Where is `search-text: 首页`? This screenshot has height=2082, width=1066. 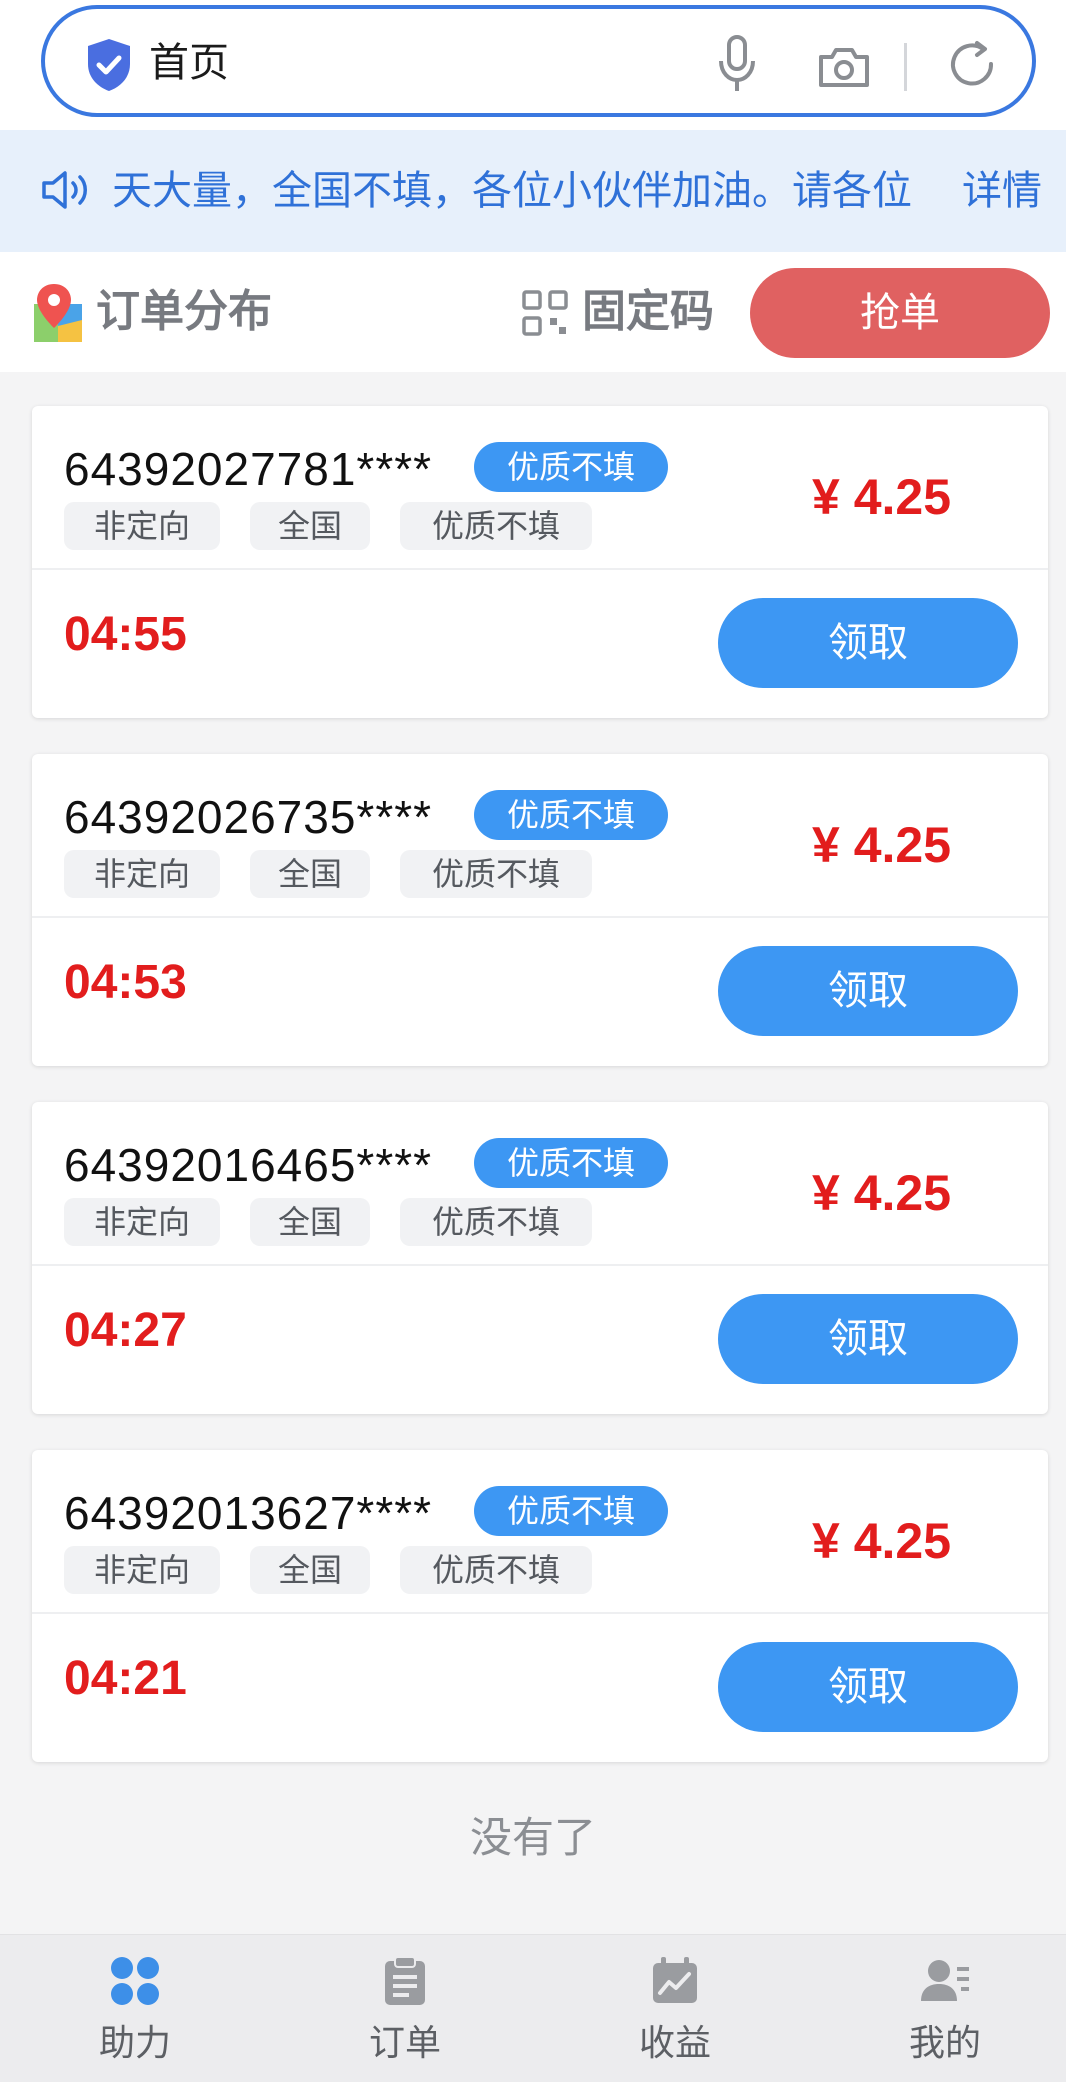
search-text: 首页 is located at coordinates (189, 63).